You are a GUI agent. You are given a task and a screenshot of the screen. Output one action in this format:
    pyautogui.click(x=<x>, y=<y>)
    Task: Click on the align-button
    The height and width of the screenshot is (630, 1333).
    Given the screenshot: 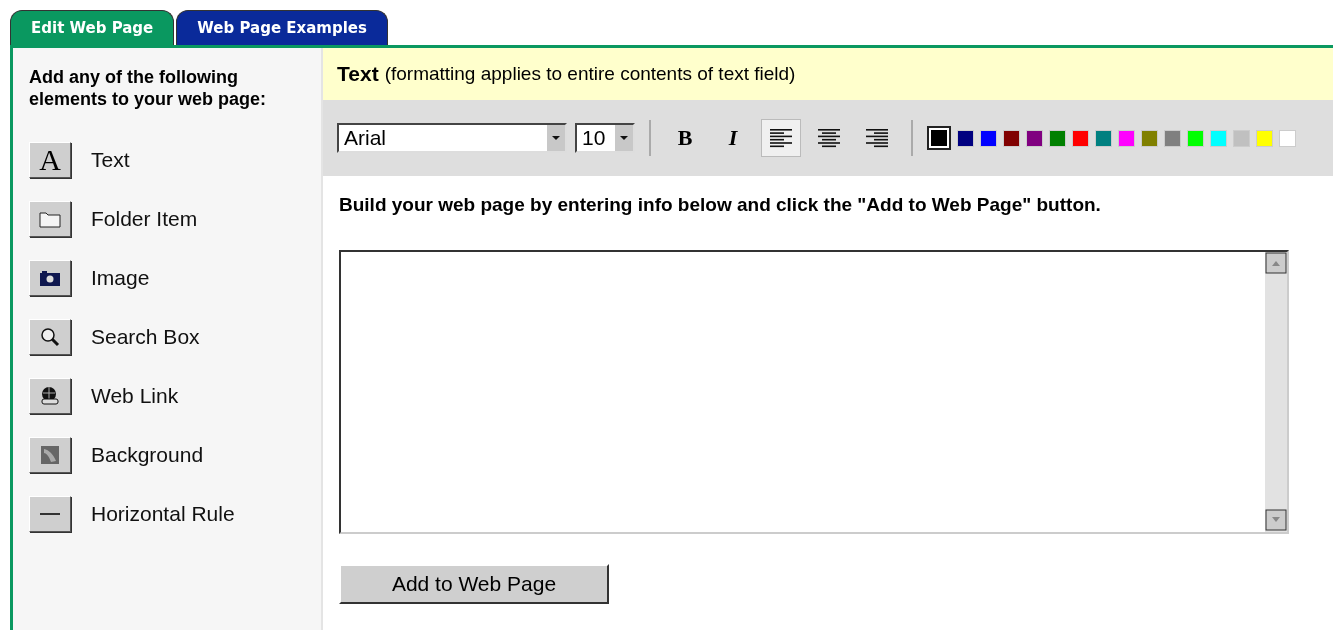 What is the action you would take?
    pyautogui.click(x=781, y=138)
    